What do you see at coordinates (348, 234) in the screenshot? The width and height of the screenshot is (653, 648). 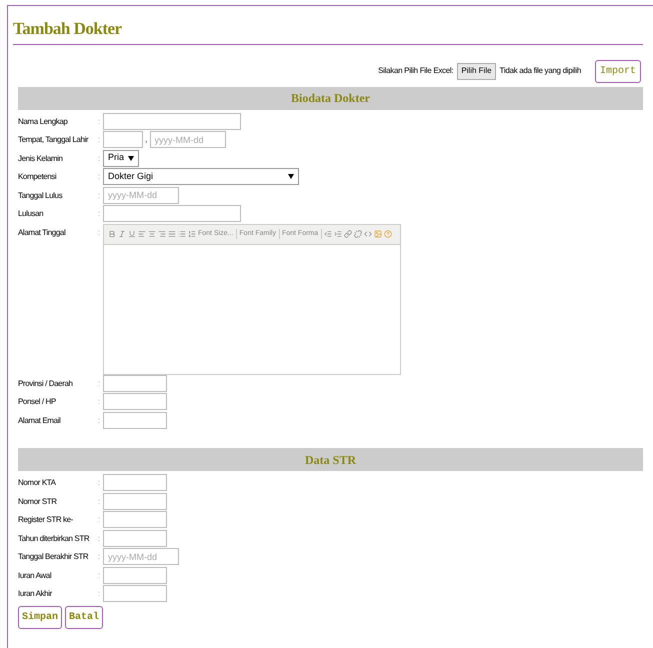 I see `link-icon` at bounding box center [348, 234].